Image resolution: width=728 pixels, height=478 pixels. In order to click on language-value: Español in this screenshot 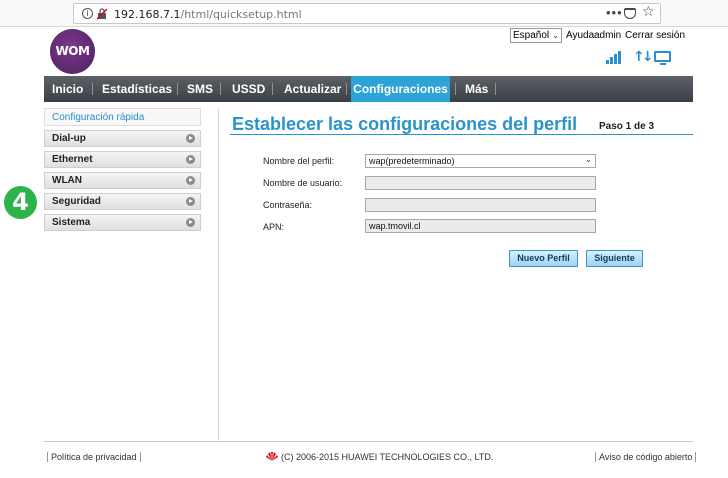, I will do `click(531, 35)`.